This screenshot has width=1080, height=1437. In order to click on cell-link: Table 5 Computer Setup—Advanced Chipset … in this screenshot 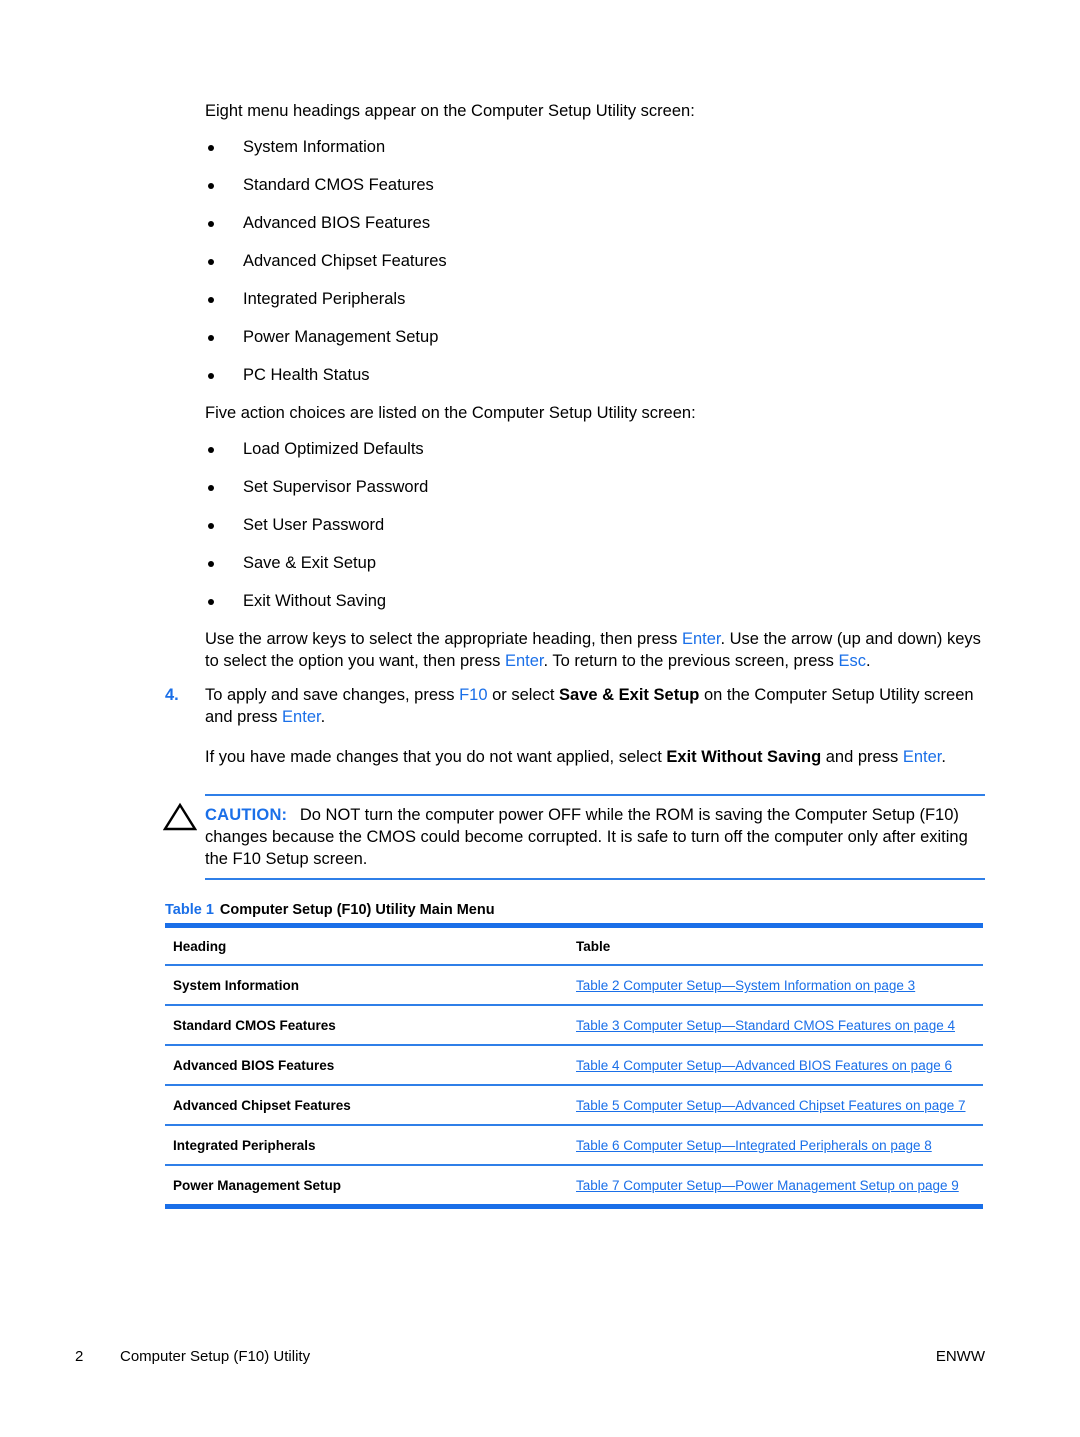, I will do `click(775, 1105)`.